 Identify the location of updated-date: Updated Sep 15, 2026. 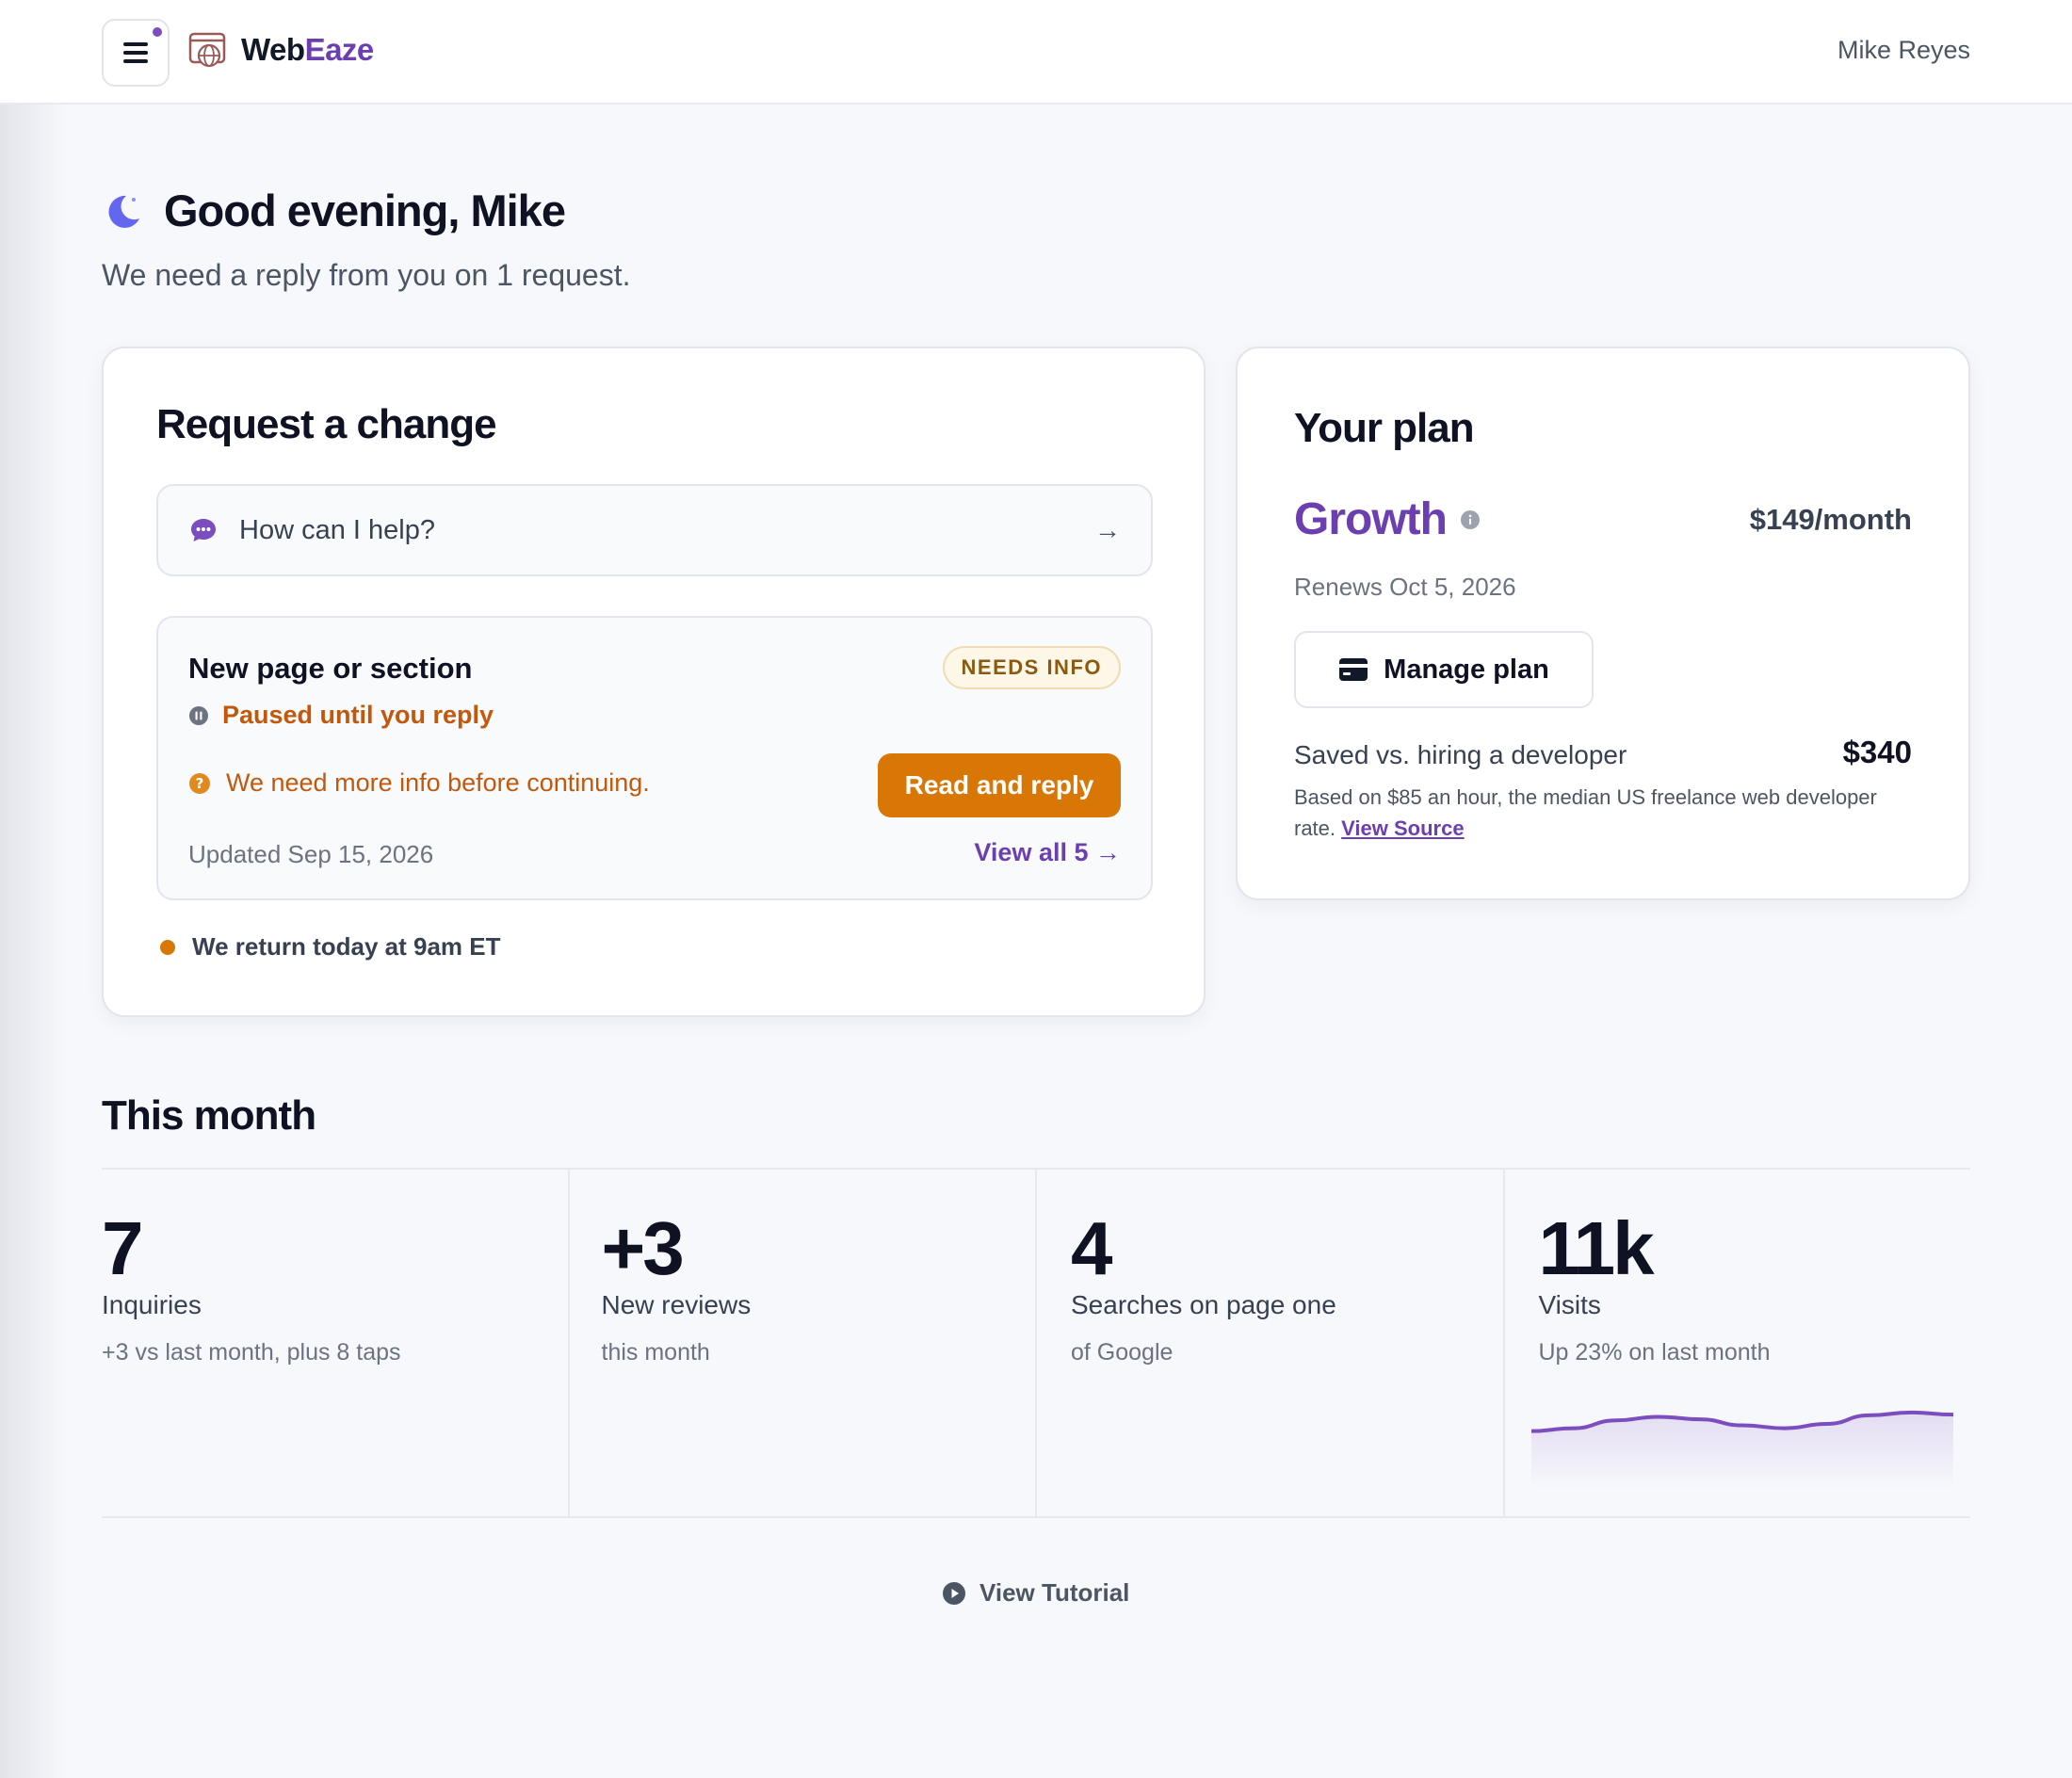
(311, 854).